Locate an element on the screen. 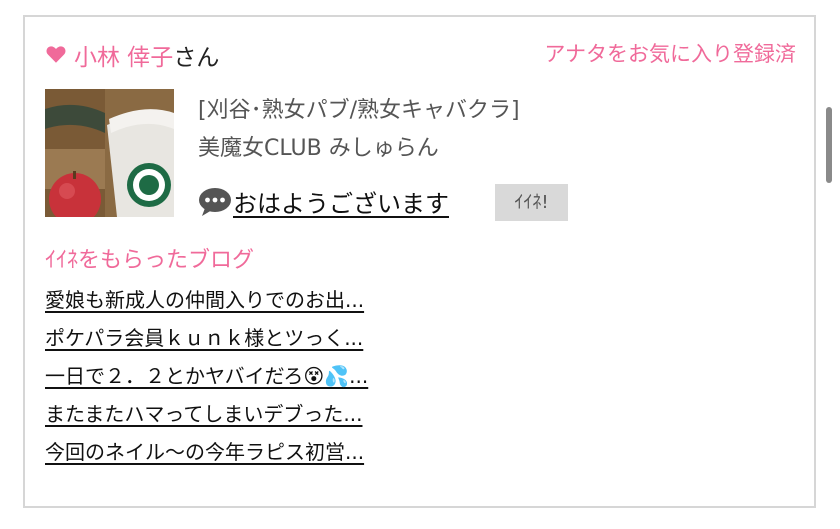 The height and width of the screenshot is (529, 840). heart-icon is located at coordinates (56, 54).